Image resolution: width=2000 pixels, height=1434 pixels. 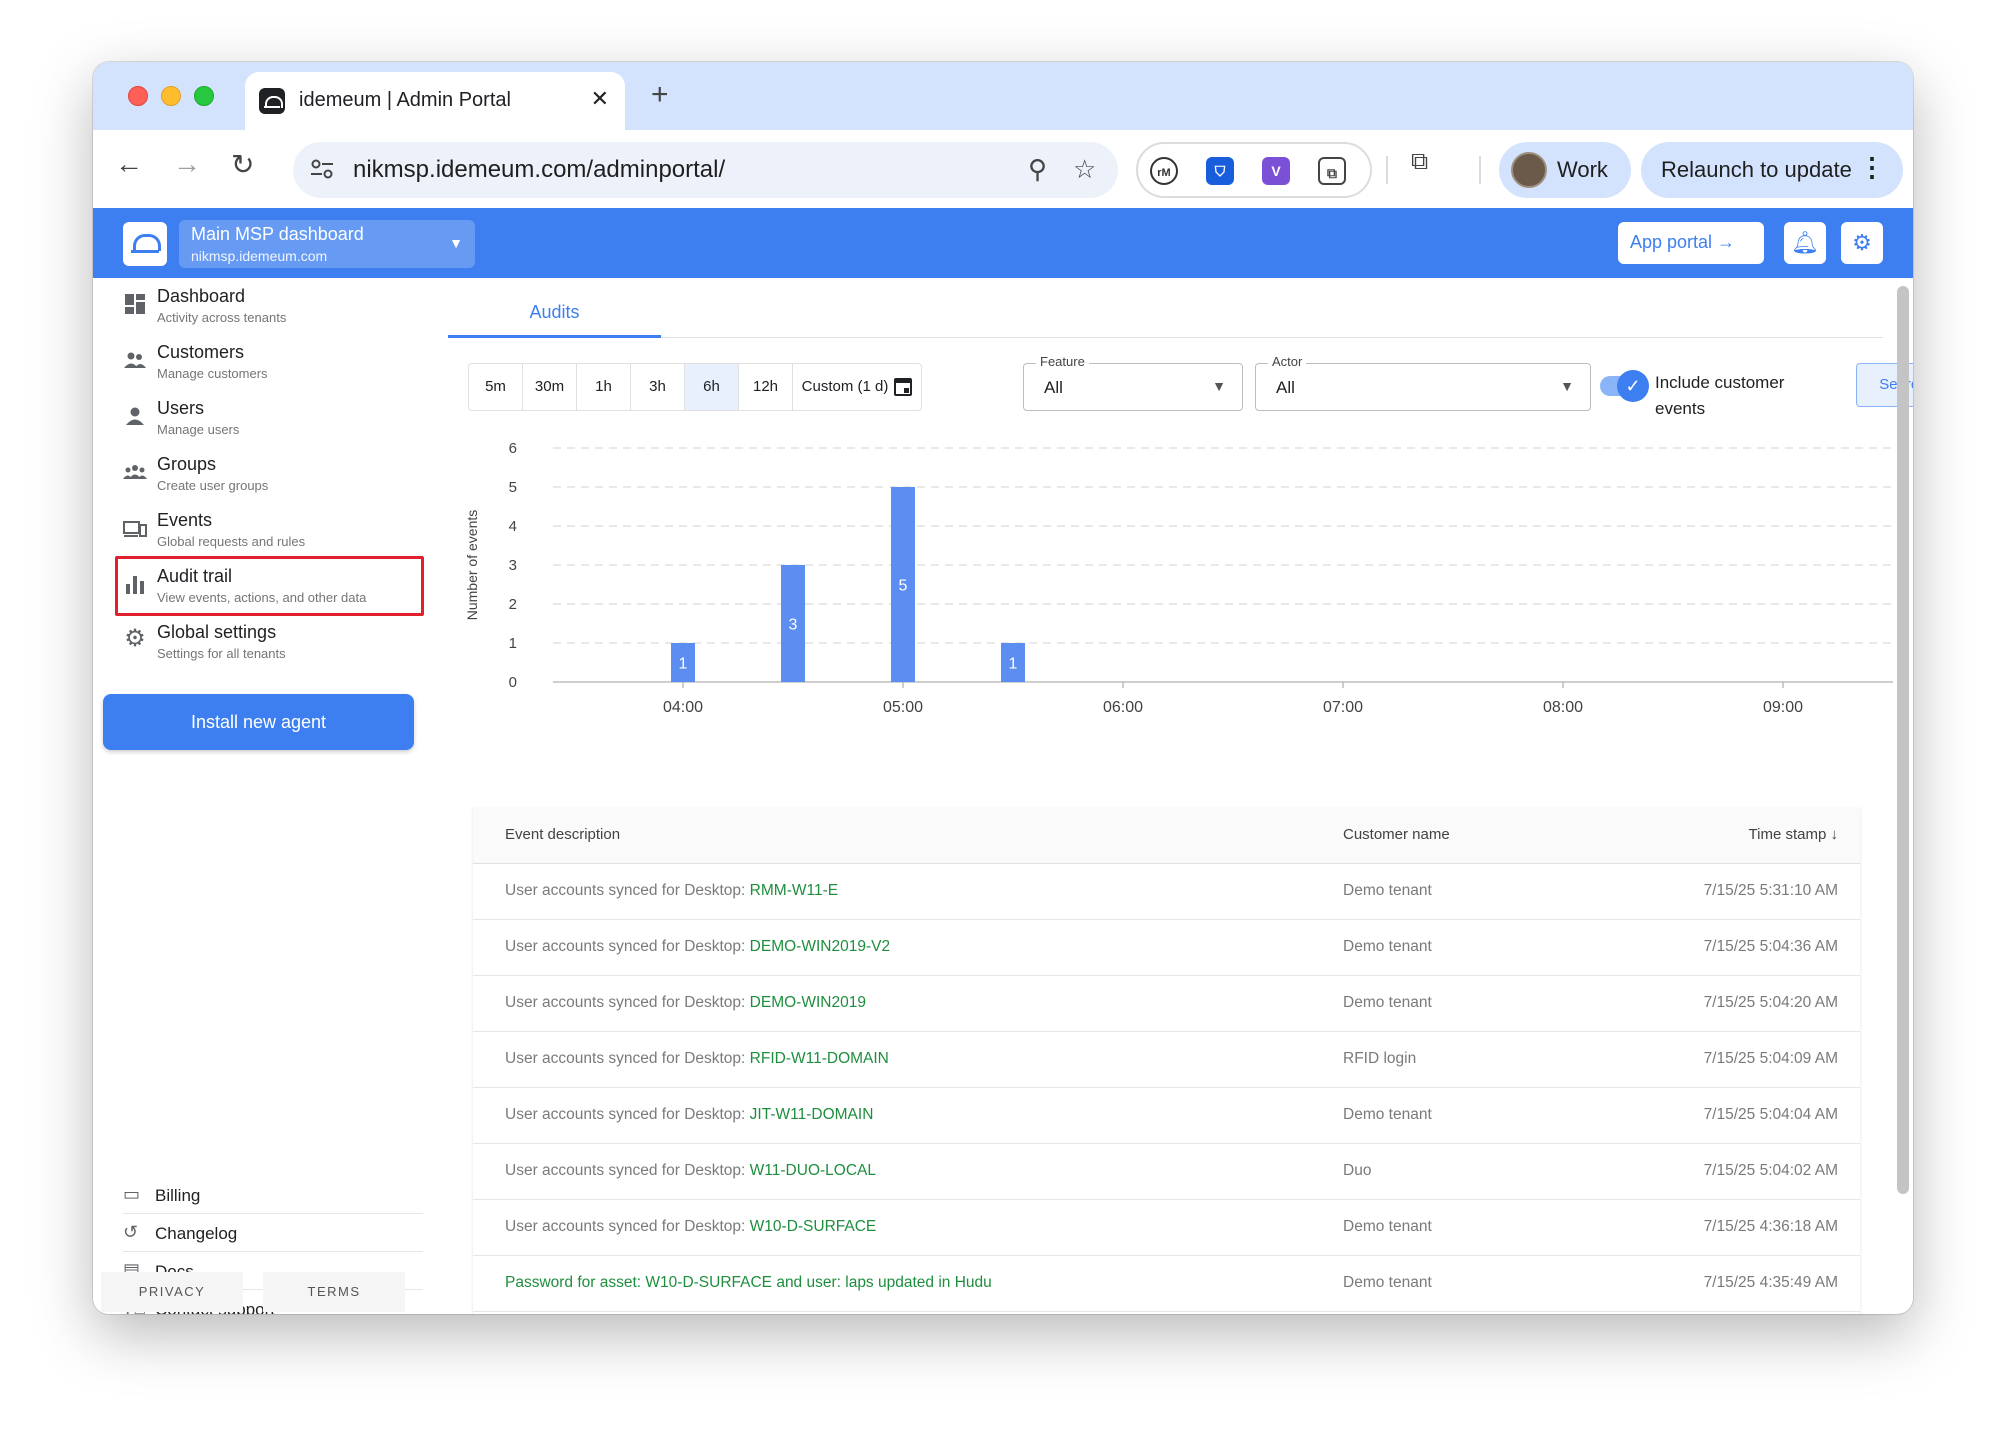 I want to click on range-5m: 5m, so click(x=496, y=387).